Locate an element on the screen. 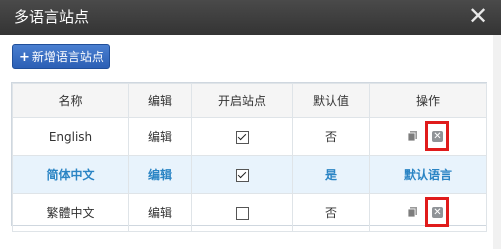 The image size is (501, 249). dialog-title: 多语言站点 is located at coordinates (52, 17).